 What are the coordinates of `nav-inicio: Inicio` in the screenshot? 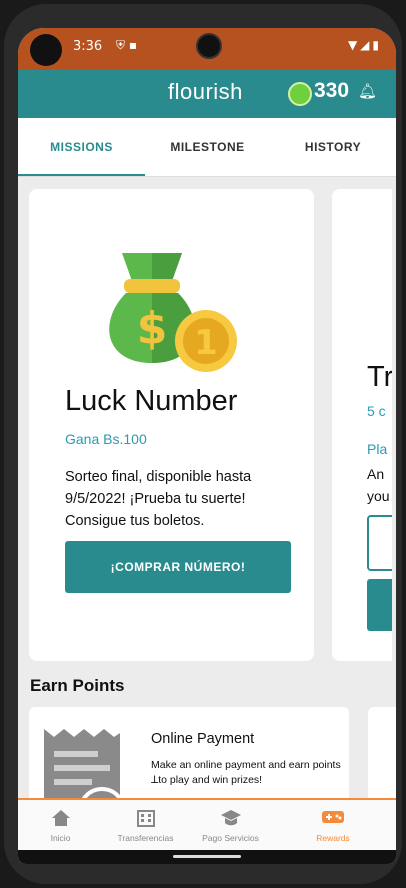 It's located at (60, 826).